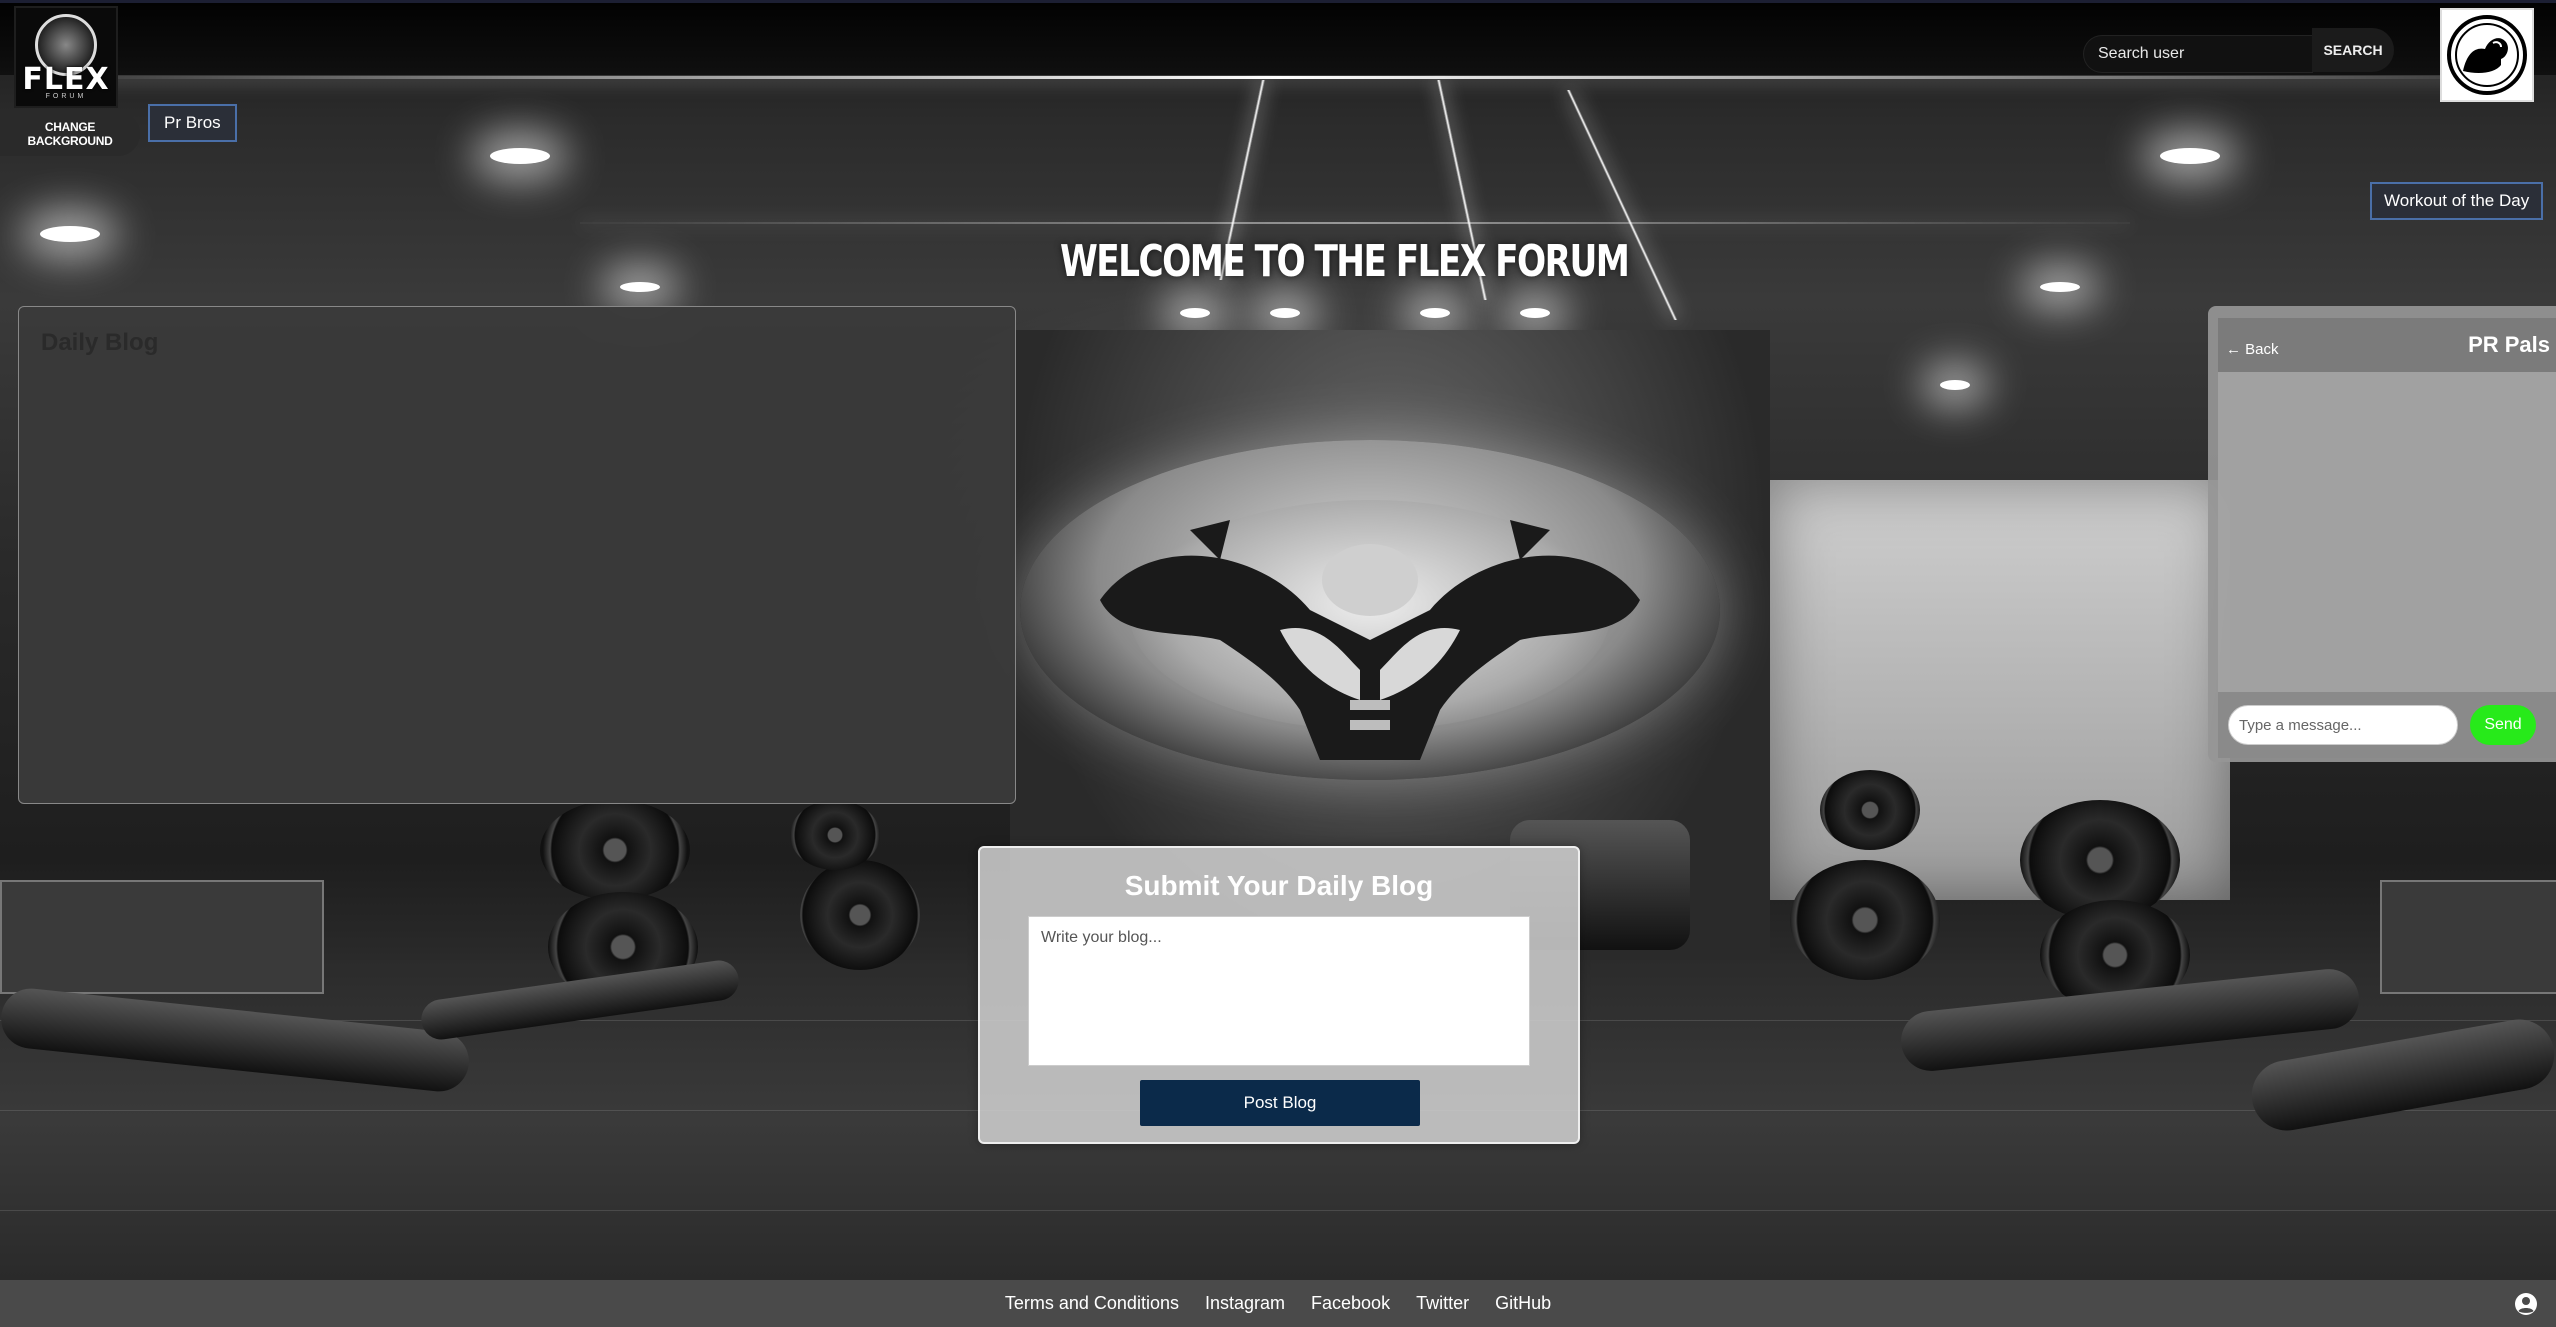  Describe the element at coordinates (517, 555) in the screenshot. I see `daily-blog-panel: Daily Blog` at that location.